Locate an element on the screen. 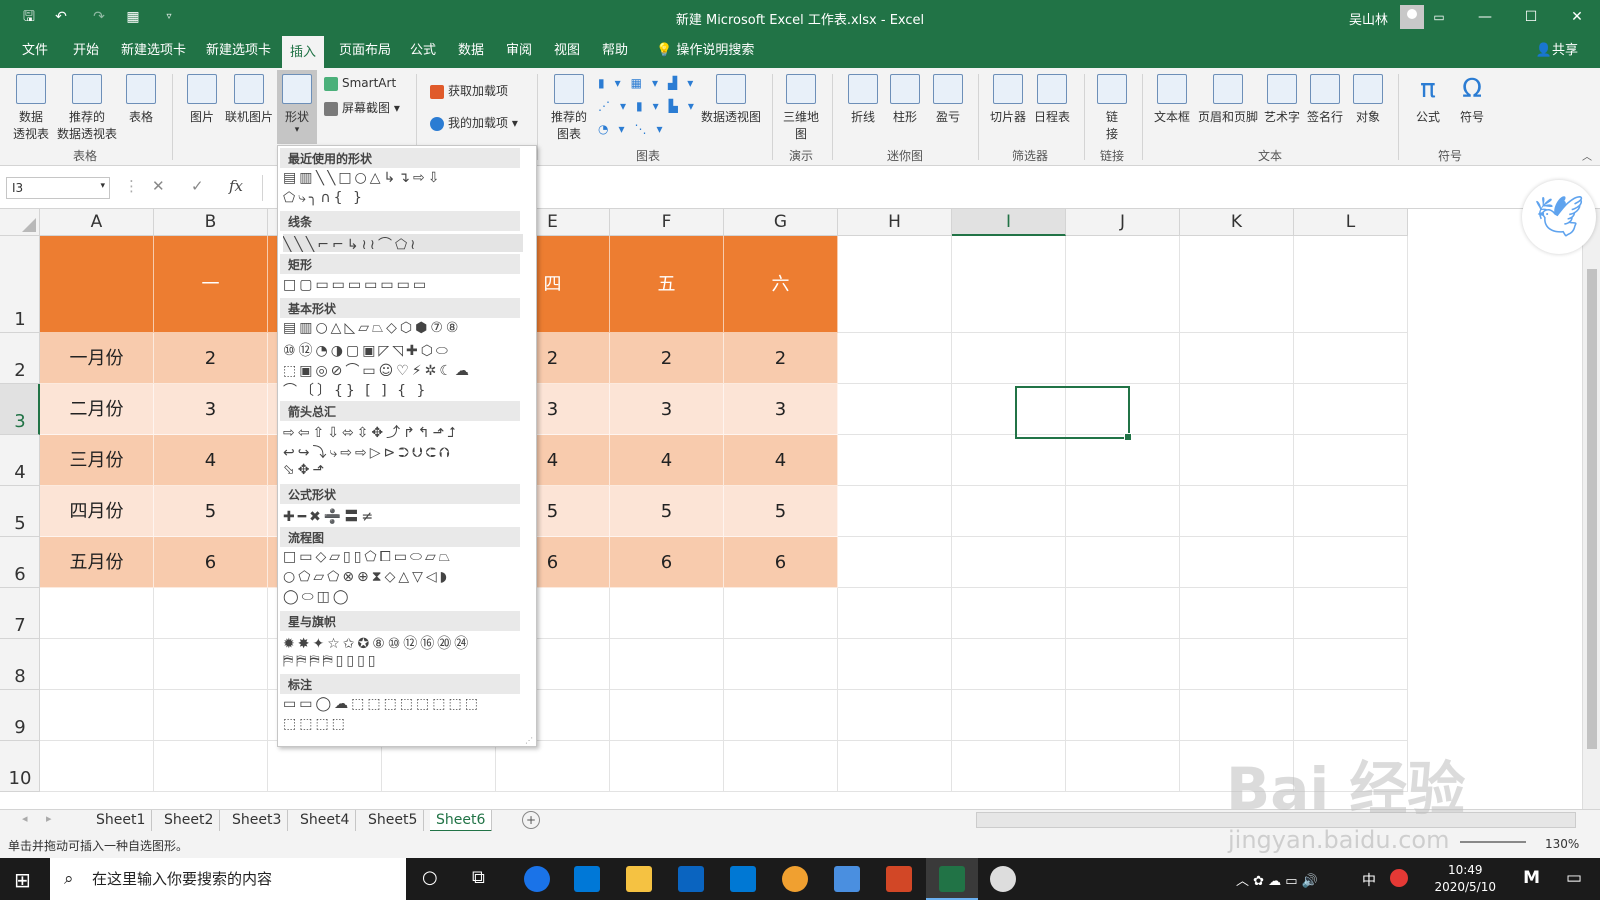  sogou-ime-icon is located at coordinates (1399, 878).